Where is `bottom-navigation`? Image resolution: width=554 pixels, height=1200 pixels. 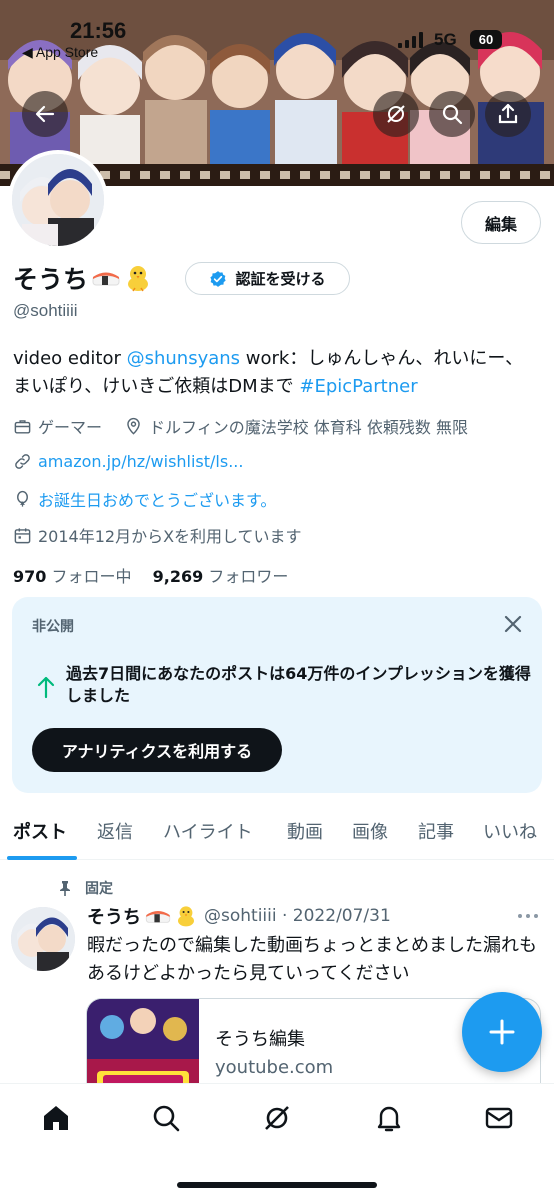 bottom-navigation is located at coordinates (277, 1141).